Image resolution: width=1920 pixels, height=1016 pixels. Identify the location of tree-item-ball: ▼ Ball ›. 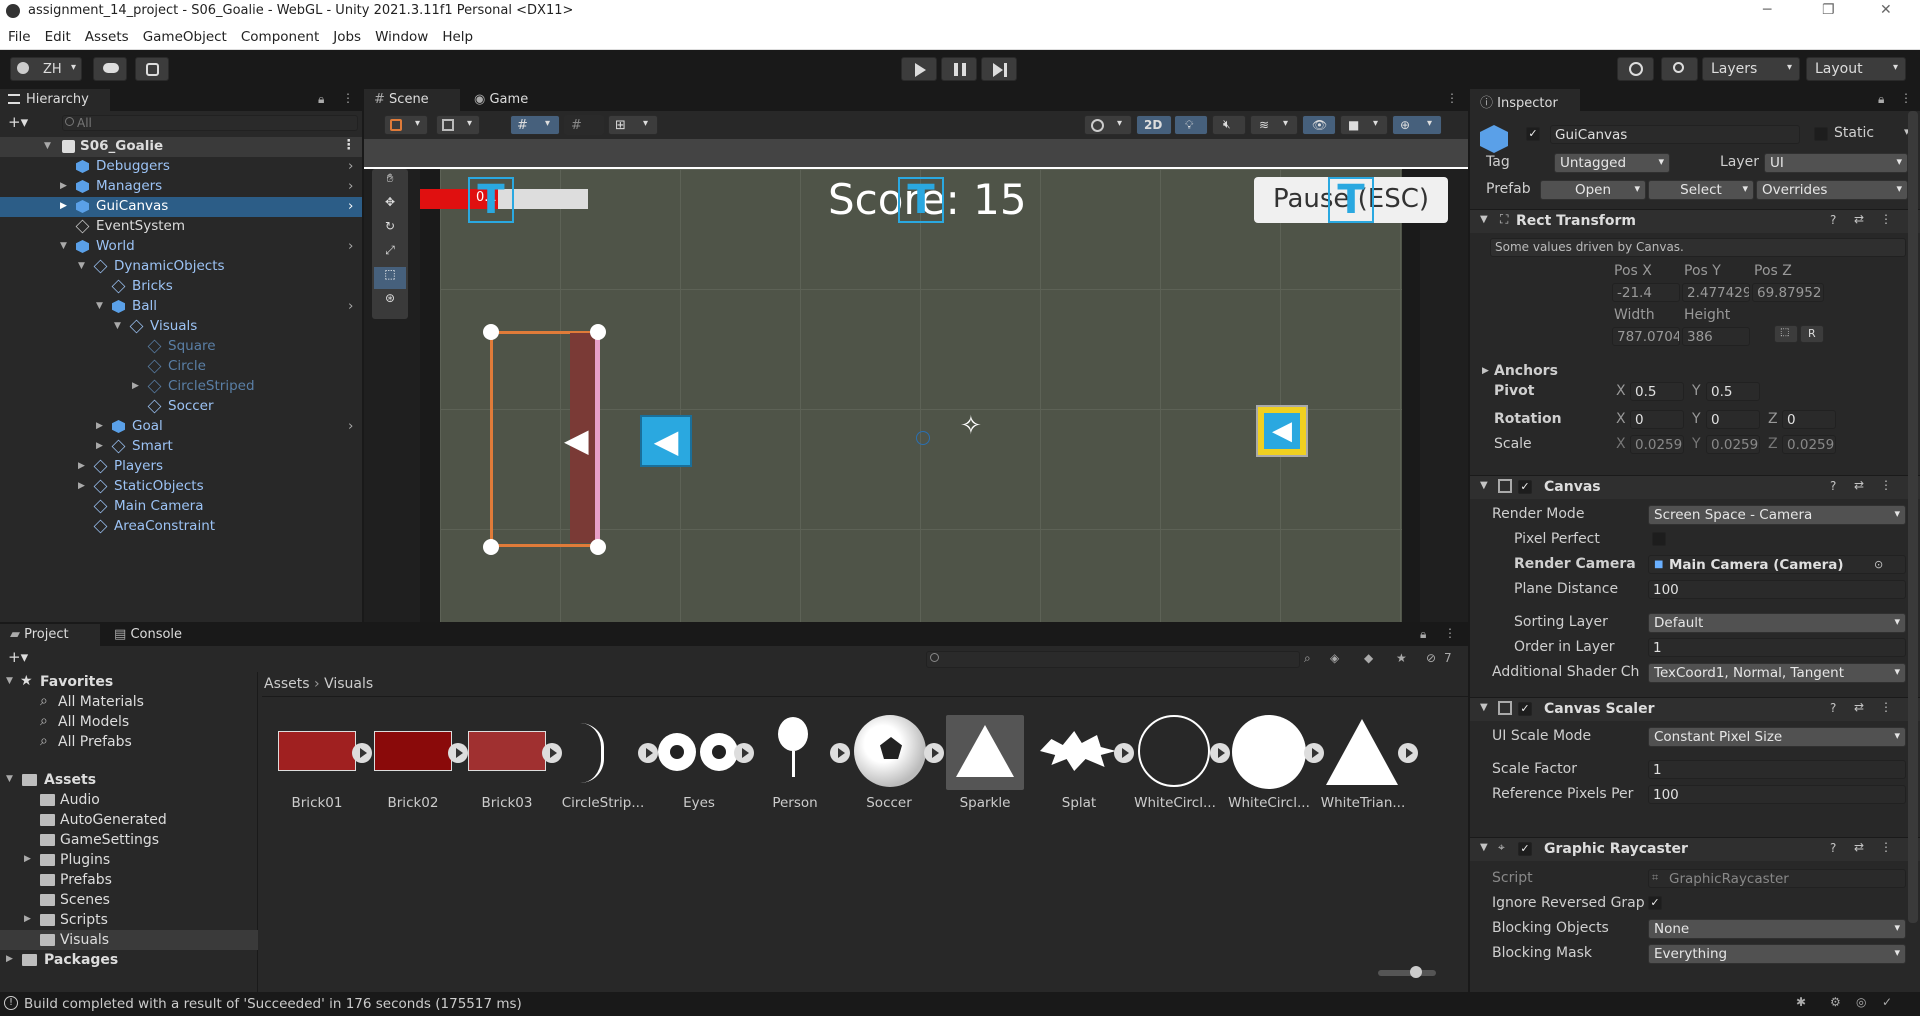
(181, 307).